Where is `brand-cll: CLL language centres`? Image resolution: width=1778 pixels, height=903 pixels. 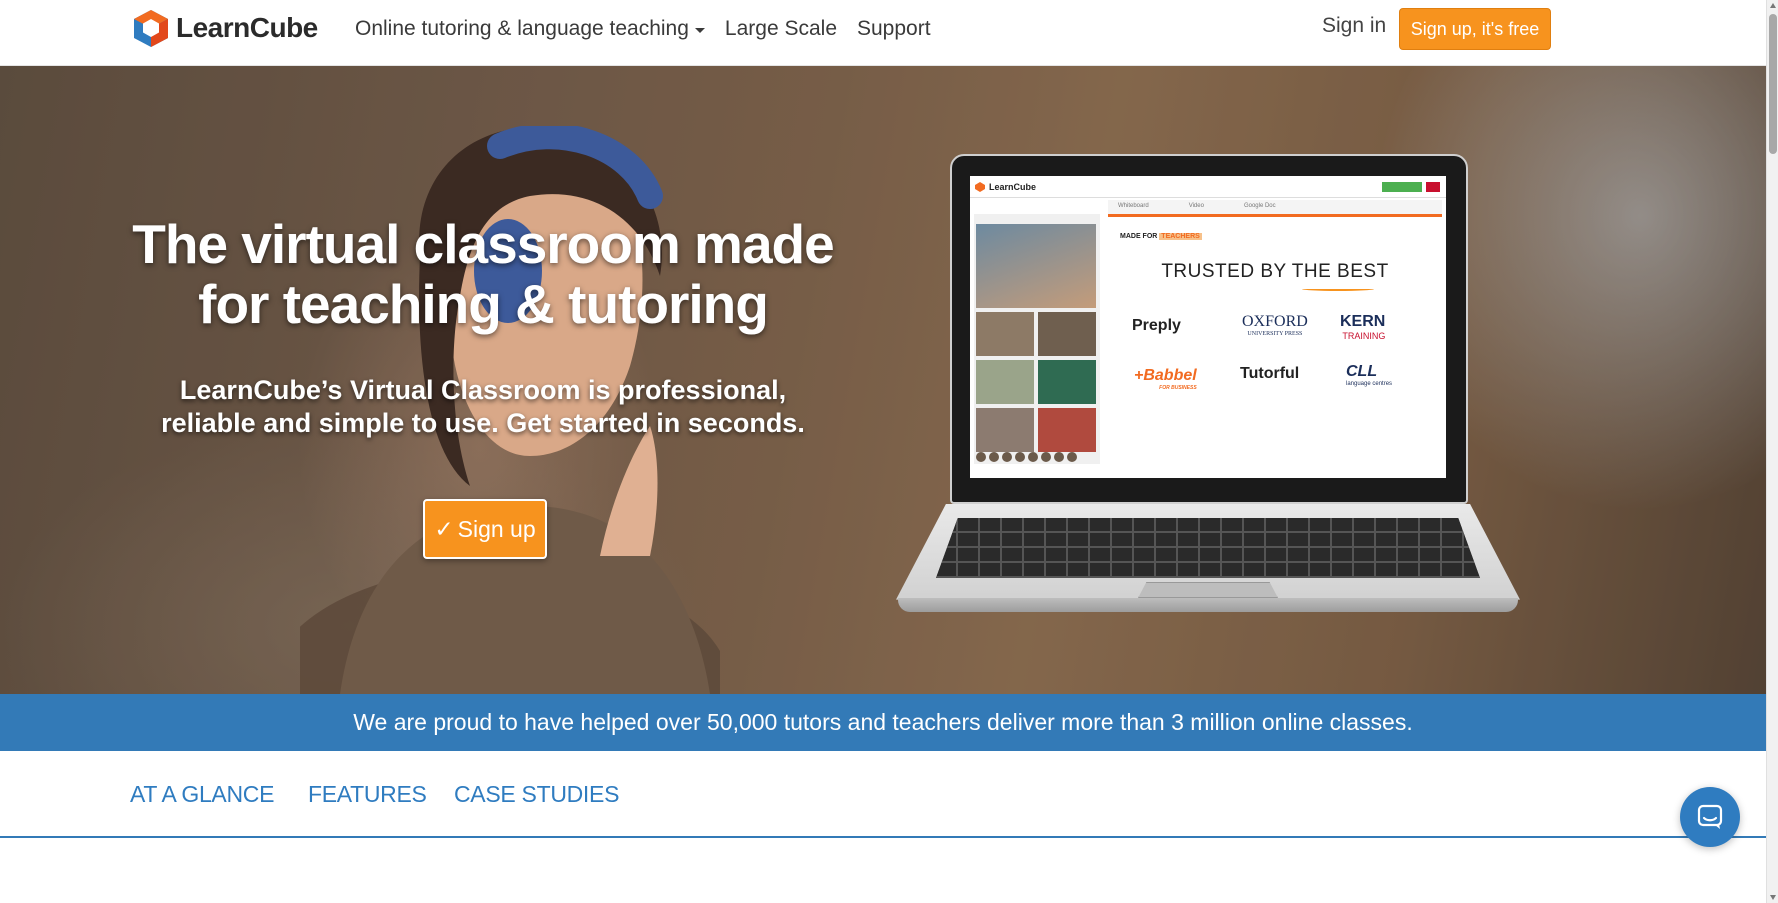
brand-cll: CLL language centres is located at coordinates (1369, 375).